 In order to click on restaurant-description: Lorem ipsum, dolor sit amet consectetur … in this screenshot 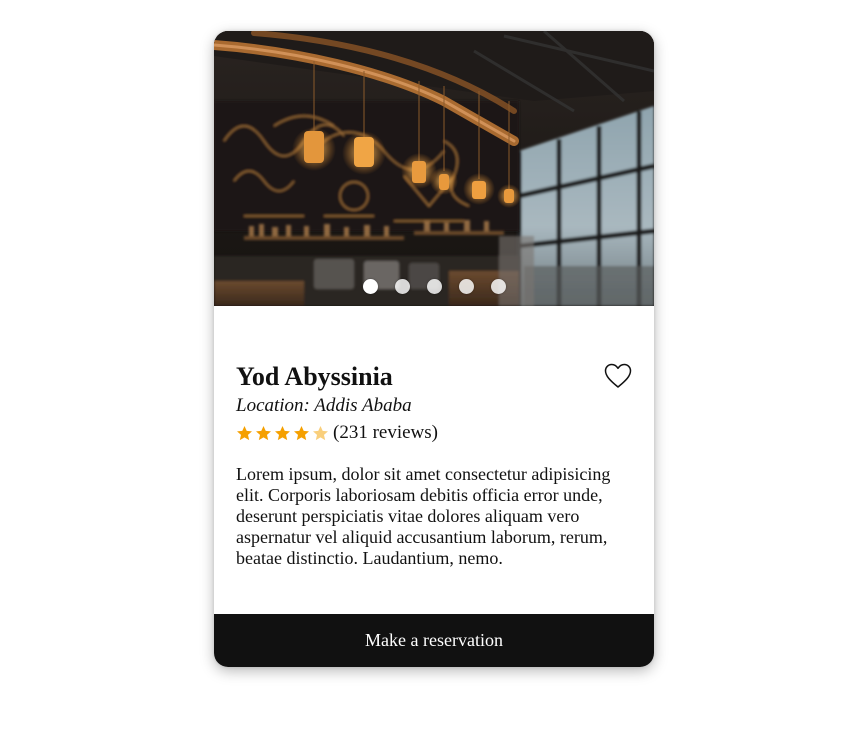, I will do `click(423, 516)`.